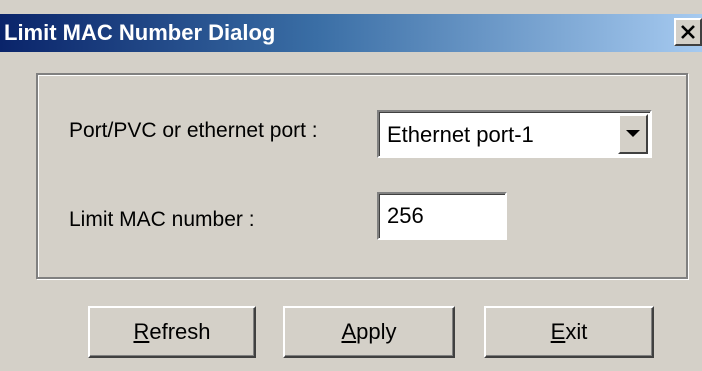 This screenshot has height=371, width=702. Describe the element at coordinates (162, 219) in the screenshot. I see `limit-mac-label: Limit MAC number :` at that location.